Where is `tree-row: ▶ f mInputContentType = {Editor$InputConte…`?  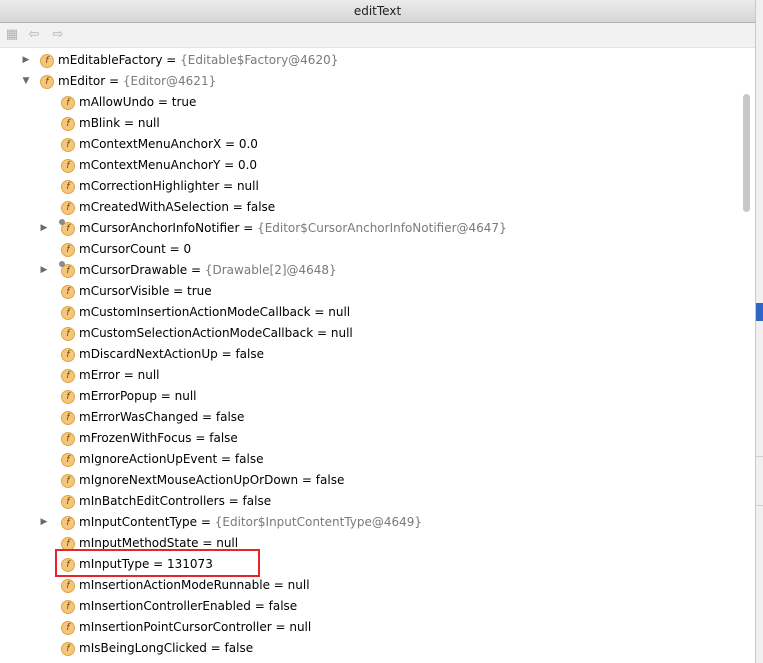 tree-row: ▶ f mInputContentType = {Editor$InputConte… is located at coordinates (370, 522).